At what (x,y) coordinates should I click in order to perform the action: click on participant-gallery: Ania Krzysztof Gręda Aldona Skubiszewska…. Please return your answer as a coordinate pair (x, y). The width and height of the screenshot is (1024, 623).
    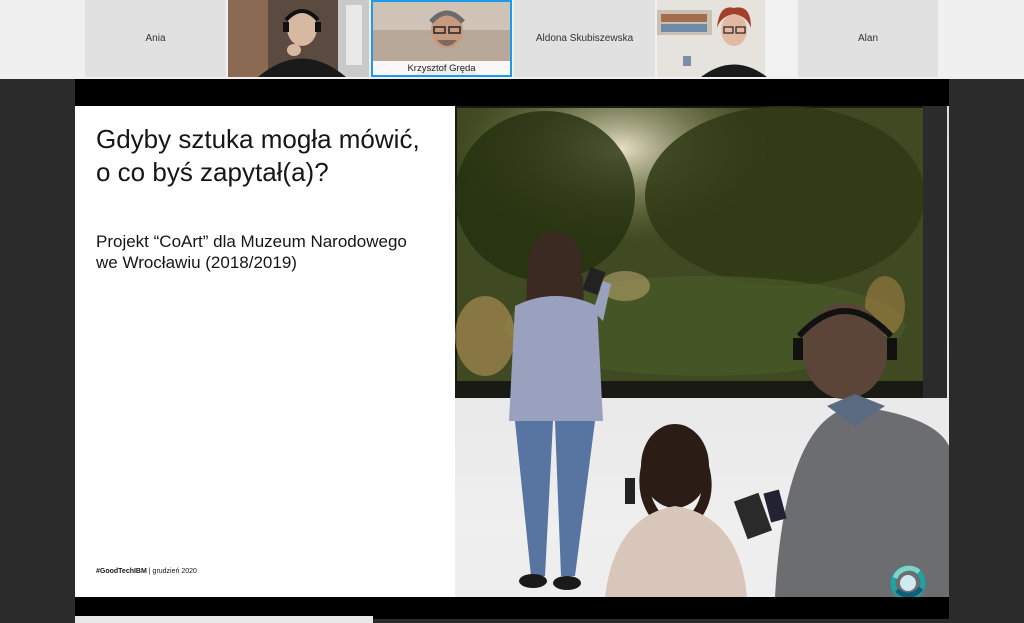
    Looking at the image, I should click on (512, 39).